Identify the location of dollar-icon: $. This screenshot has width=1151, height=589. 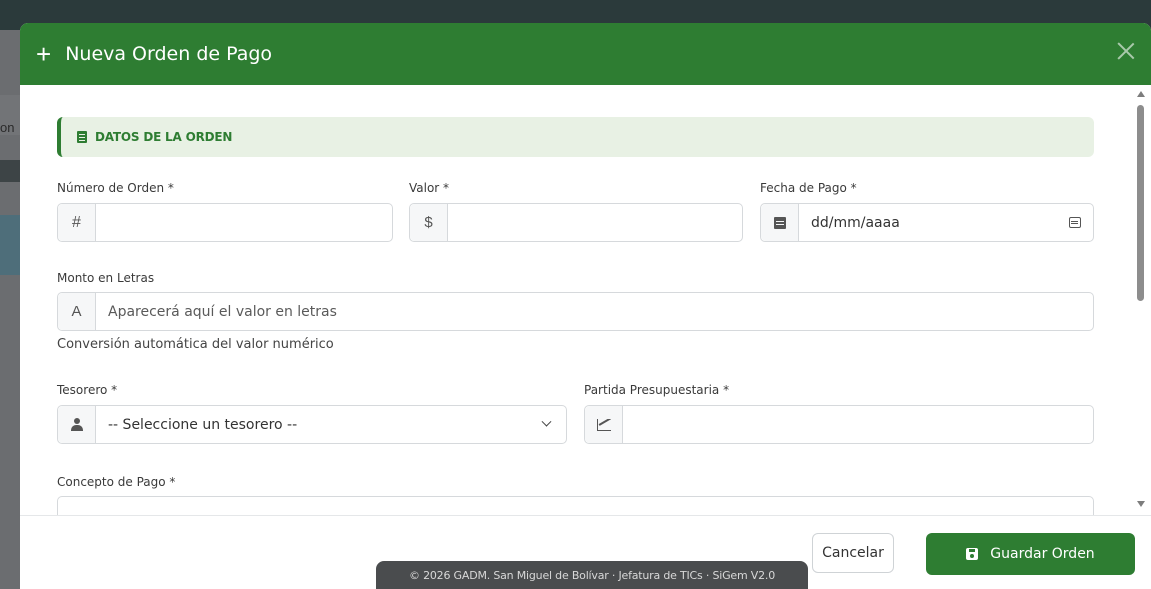
(429, 222).